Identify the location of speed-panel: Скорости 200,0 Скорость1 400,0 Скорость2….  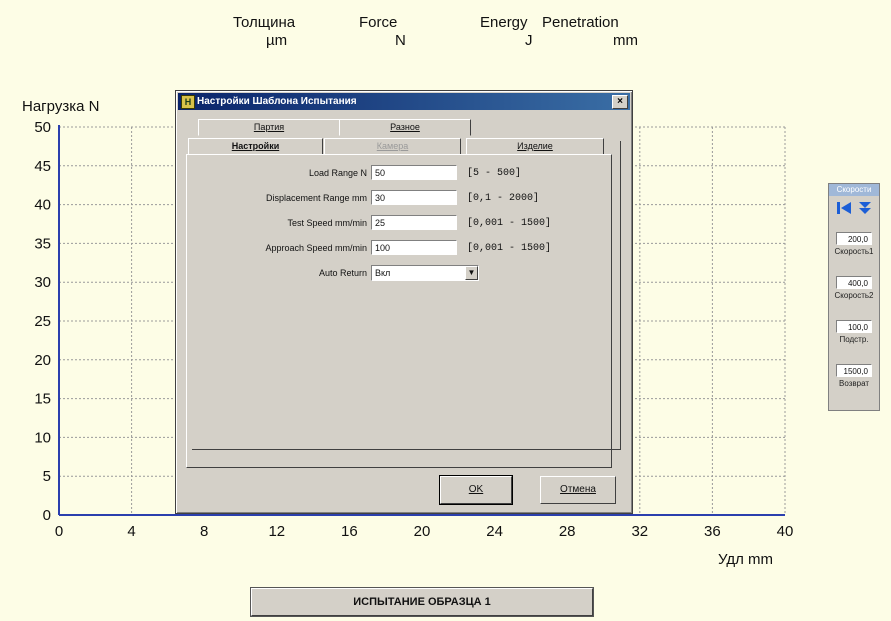
(854, 297).